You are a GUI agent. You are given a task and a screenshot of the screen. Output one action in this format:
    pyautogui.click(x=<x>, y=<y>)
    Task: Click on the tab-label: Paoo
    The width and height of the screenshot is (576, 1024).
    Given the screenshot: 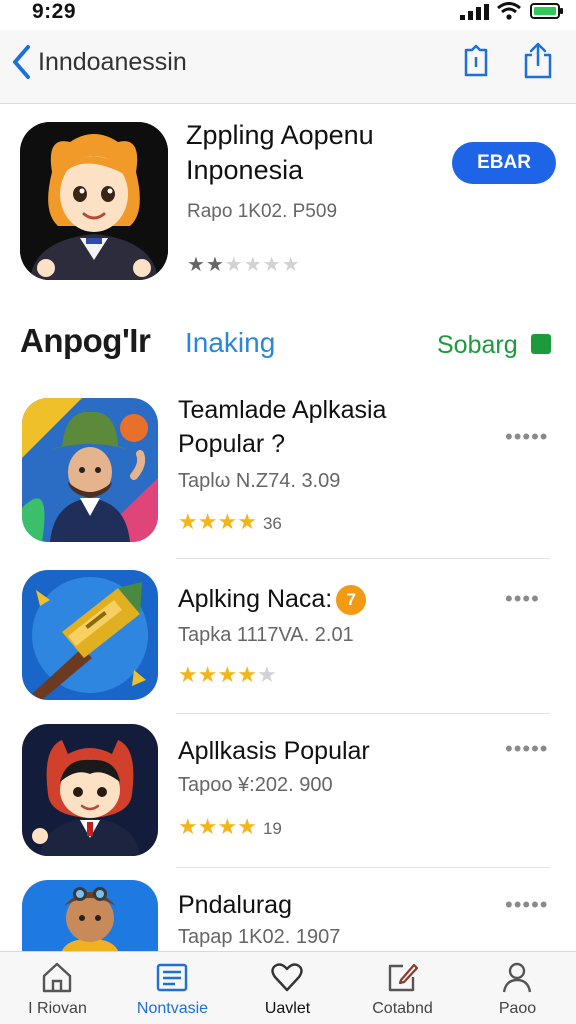 What is the action you would take?
    pyautogui.click(x=517, y=1008)
    